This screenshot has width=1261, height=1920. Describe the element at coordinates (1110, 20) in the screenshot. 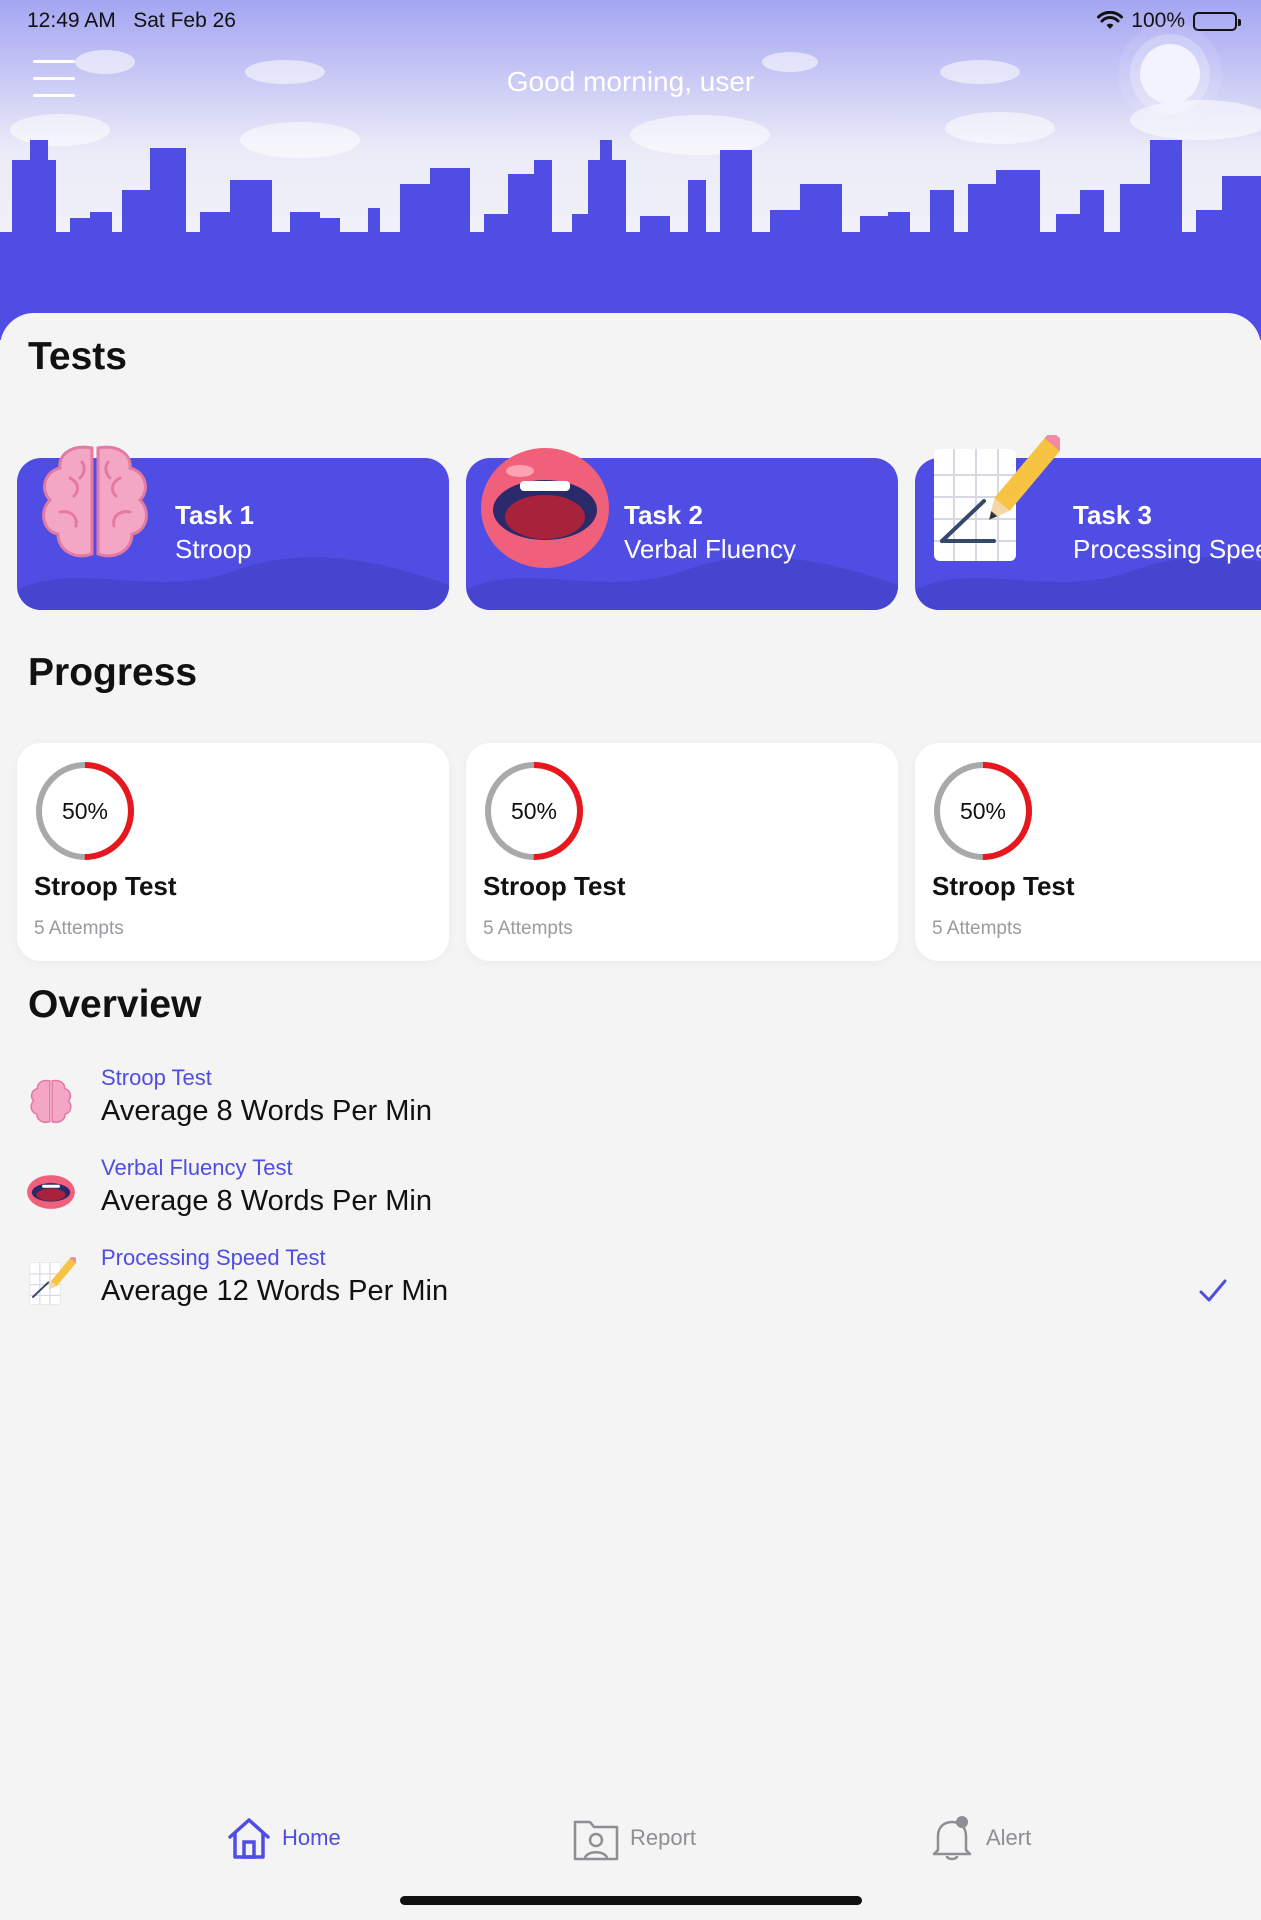

I see `wifi-icon` at that location.